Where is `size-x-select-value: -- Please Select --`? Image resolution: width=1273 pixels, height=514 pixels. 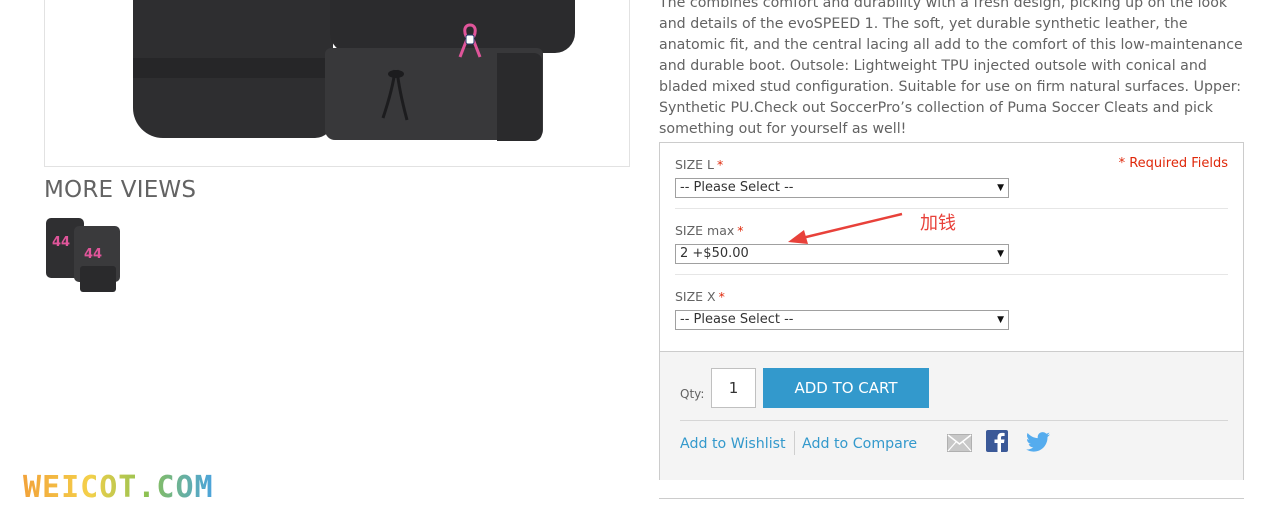 size-x-select-value: -- Please Select -- is located at coordinates (737, 319).